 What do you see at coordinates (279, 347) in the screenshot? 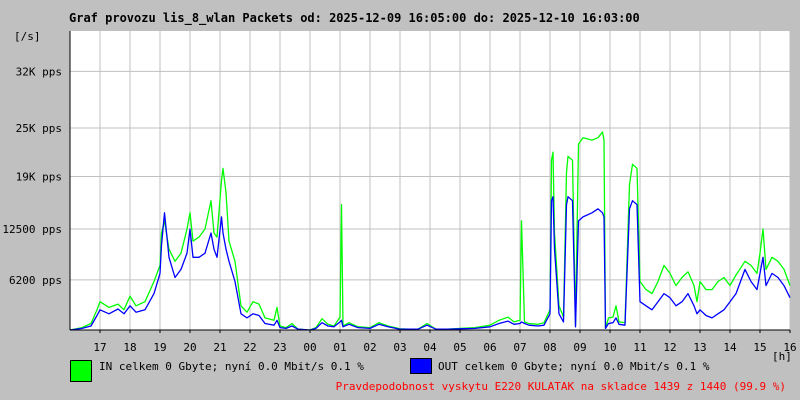
I see `x-tick-label: 23` at bounding box center [279, 347].